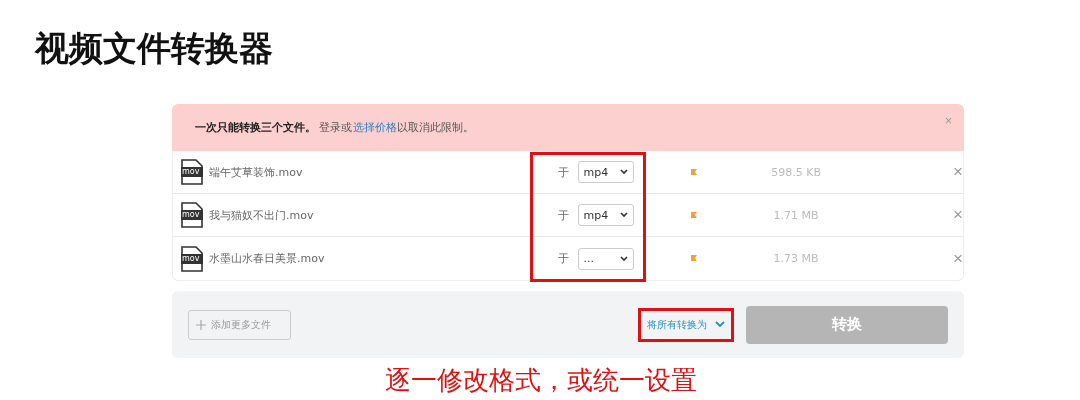 The width and height of the screenshot is (1080, 400). Describe the element at coordinates (541, 380) in the screenshot. I see `annotation-caption: 逐一修改格式，或统一设置` at that location.